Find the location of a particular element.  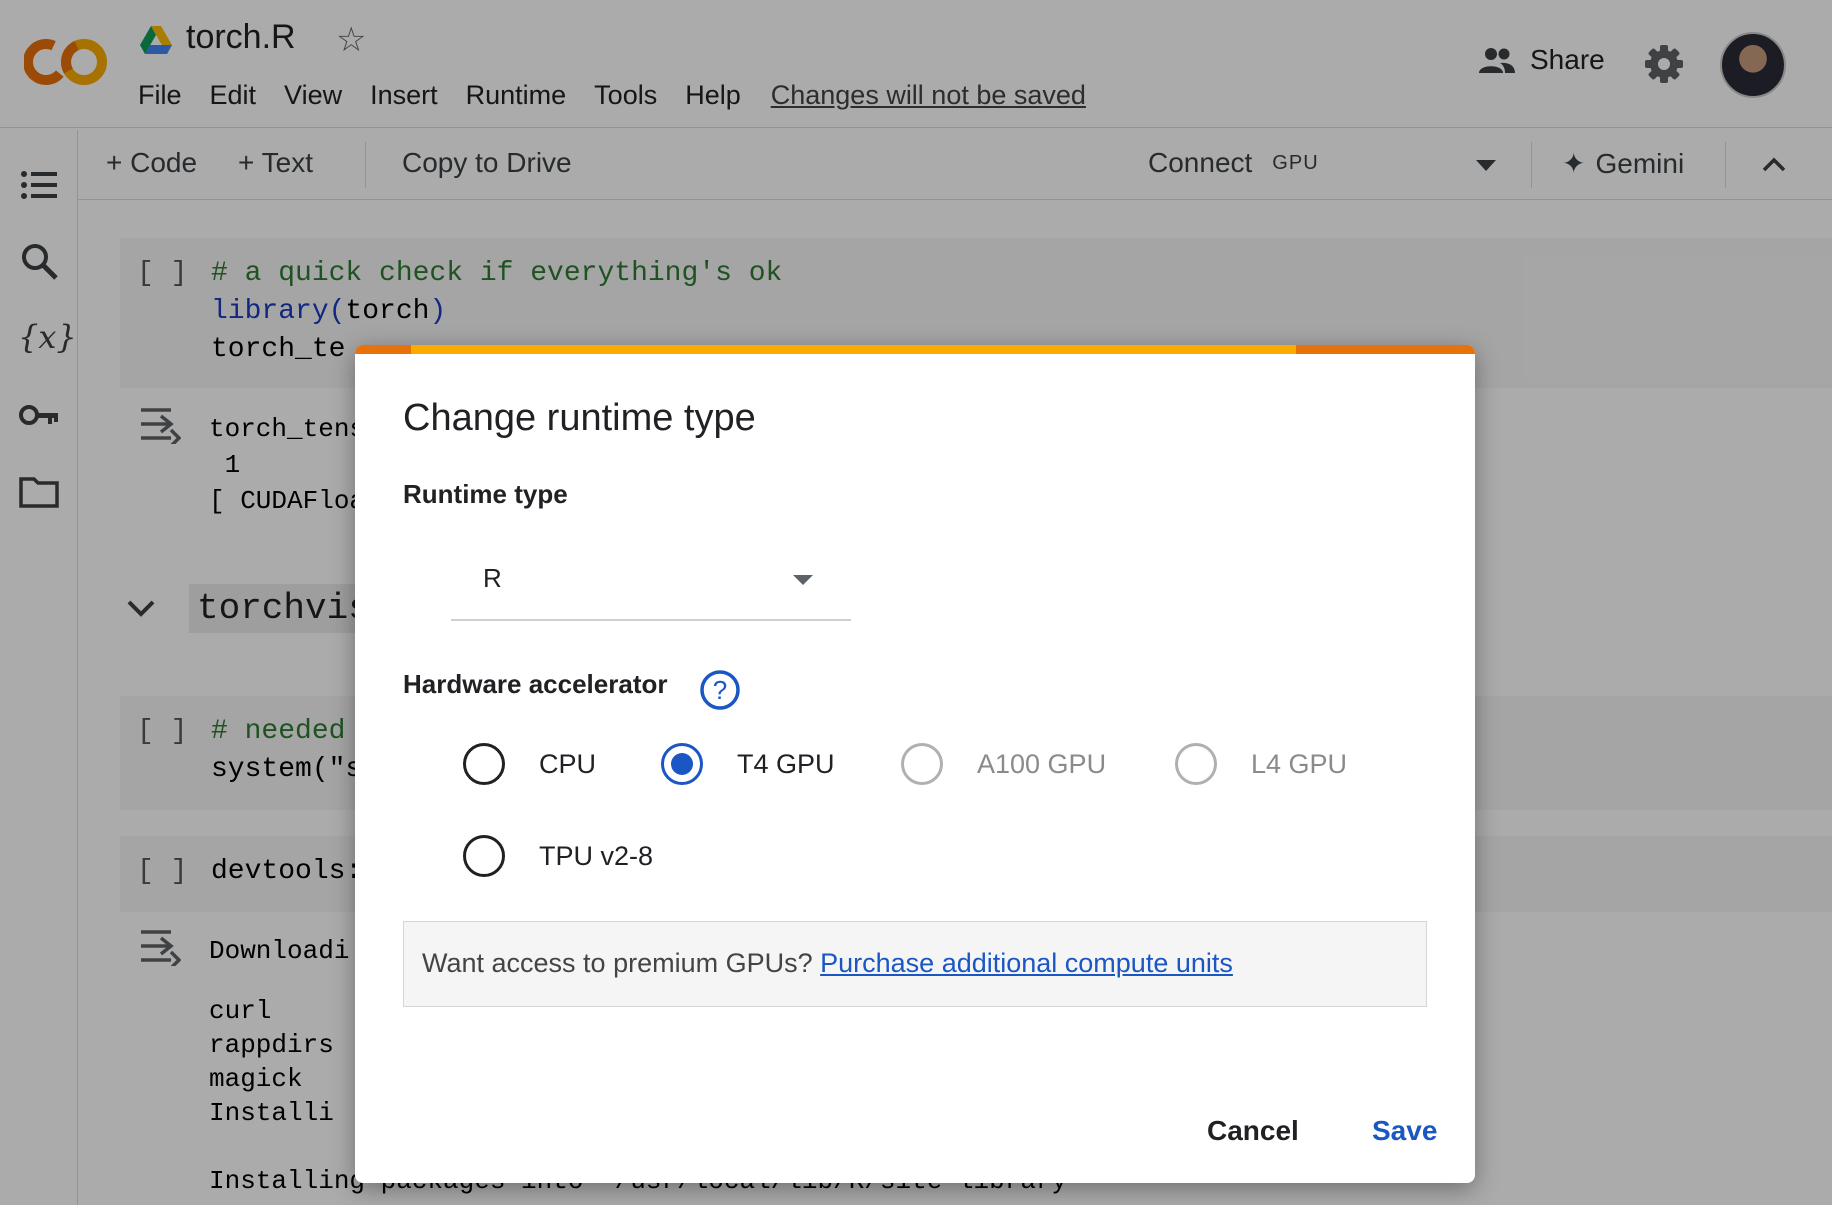

radio-cpu: CPU is located at coordinates (529, 764).